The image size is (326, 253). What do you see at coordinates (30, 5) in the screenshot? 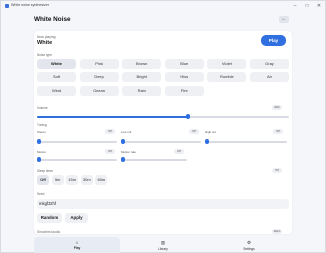
I see `window-title: White noise synthesizer` at bounding box center [30, 5].